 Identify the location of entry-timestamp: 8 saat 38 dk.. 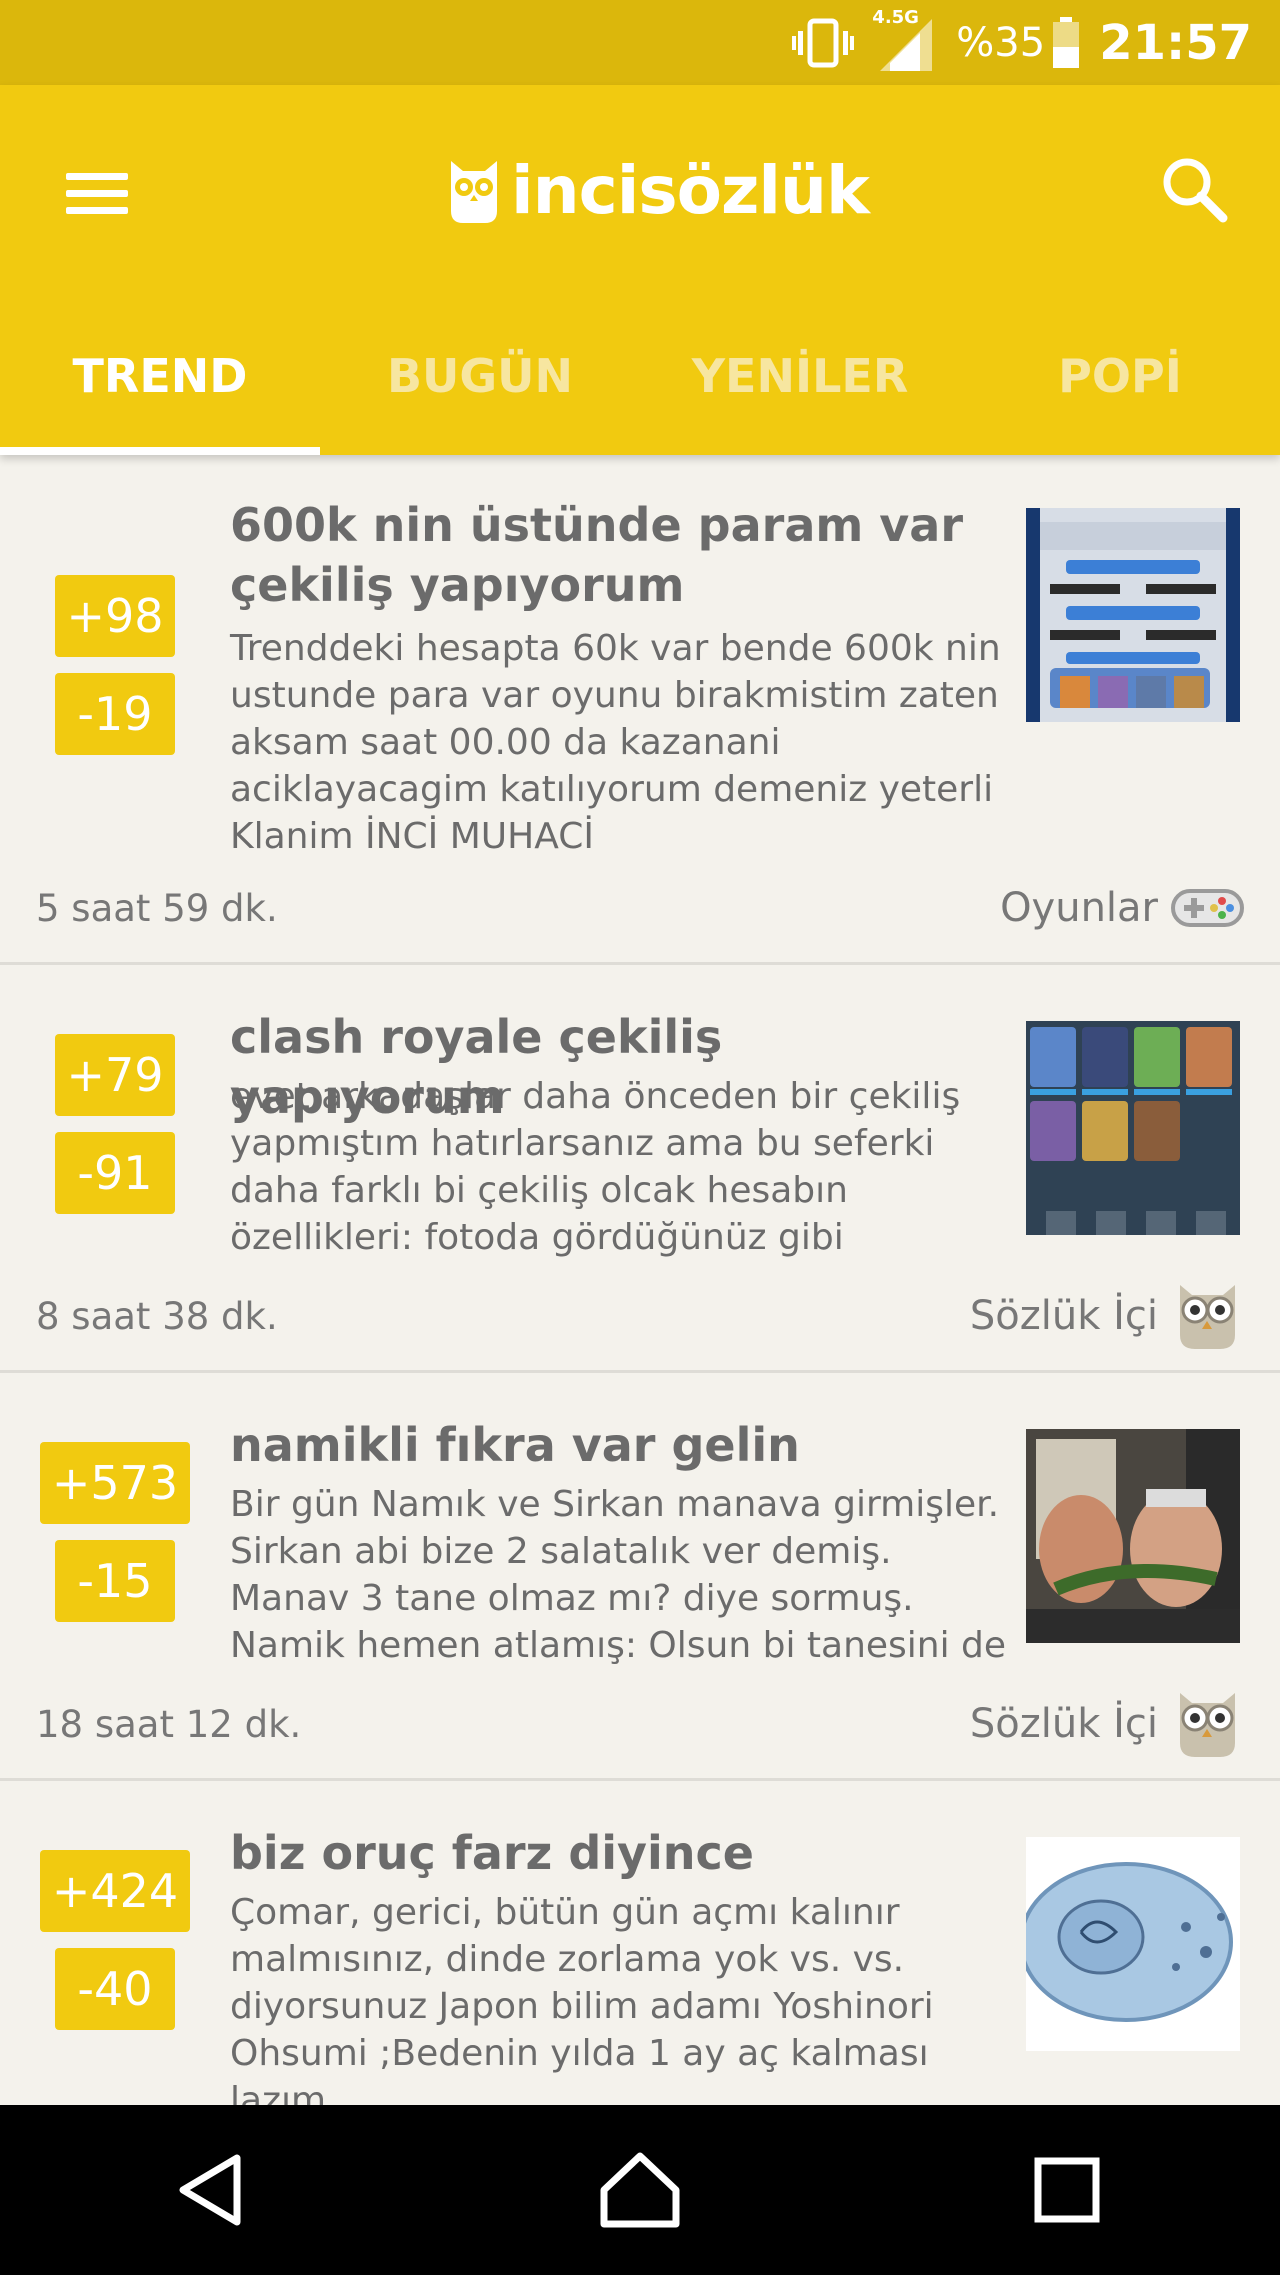
(157, 1316).